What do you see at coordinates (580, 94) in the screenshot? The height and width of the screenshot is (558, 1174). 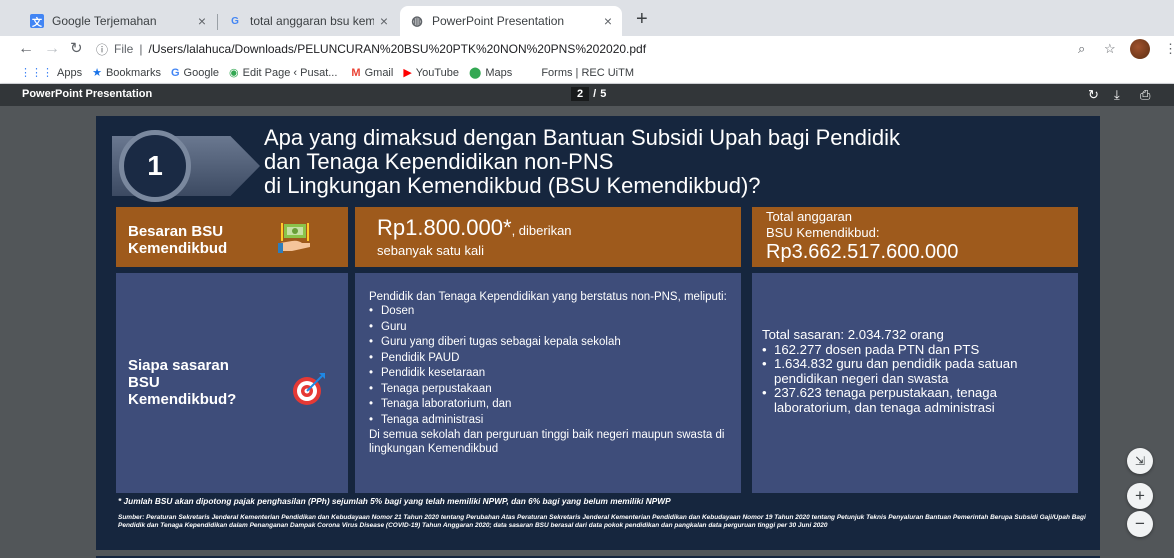 I see `page-number-input: 2` at bounding box center [580, 94].